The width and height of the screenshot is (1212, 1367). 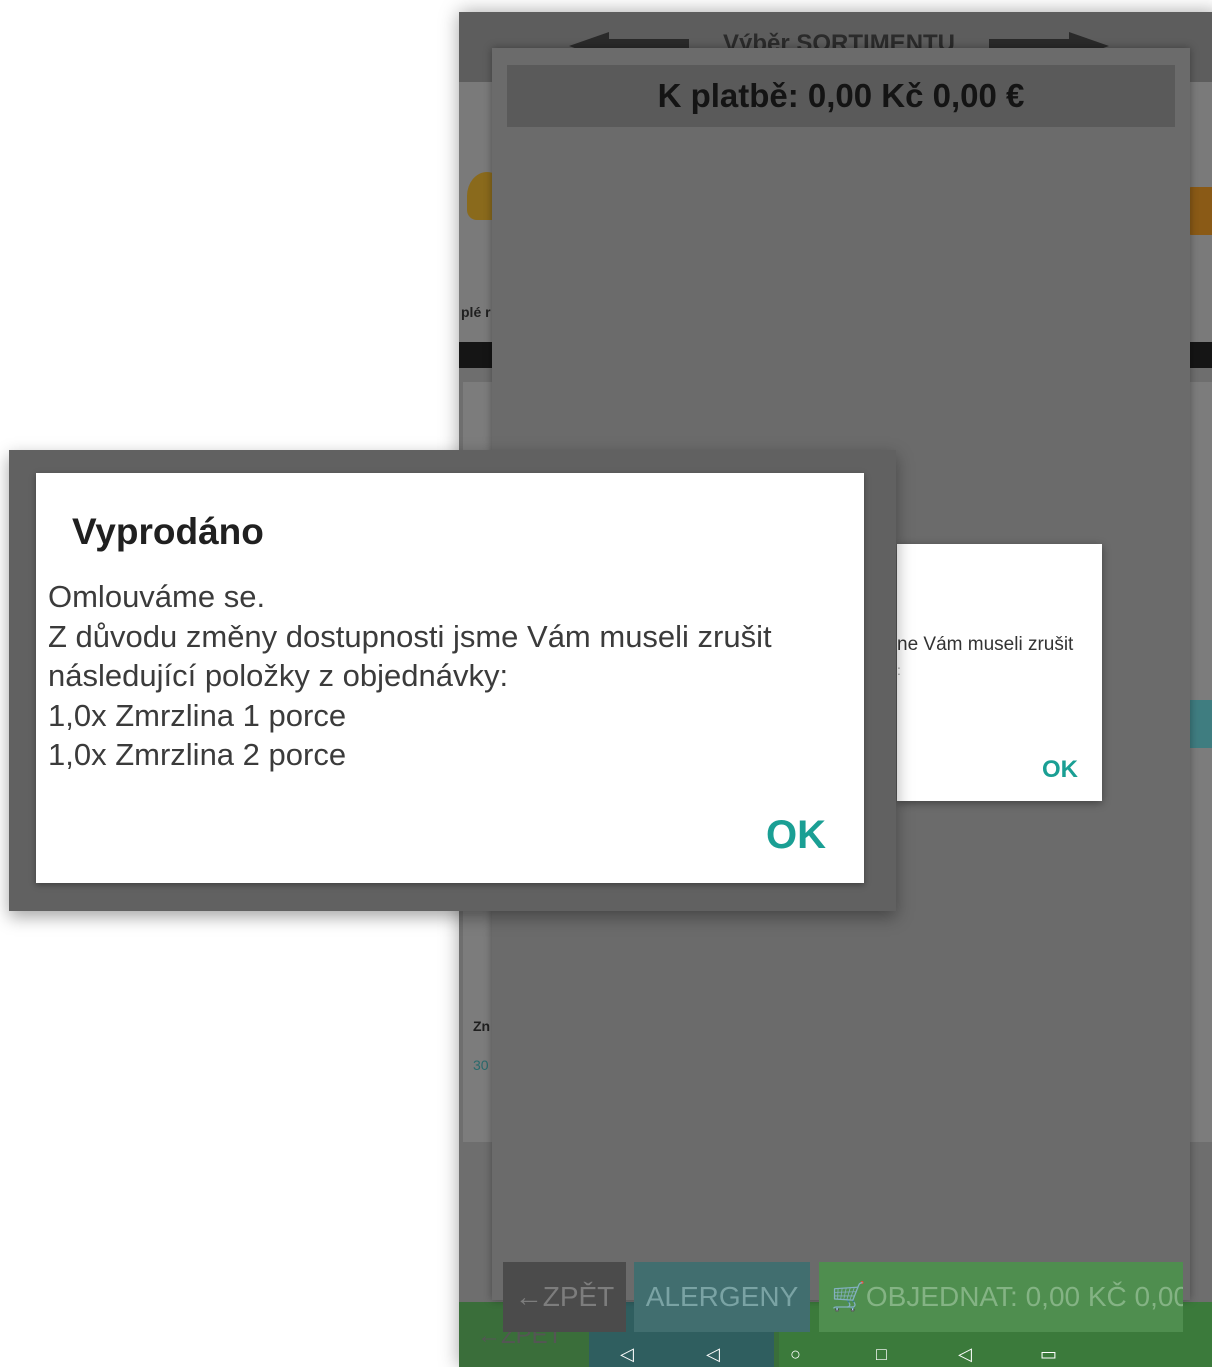 I want to click on allergens-button: ALERGENY, so click(x=722, y=1297).